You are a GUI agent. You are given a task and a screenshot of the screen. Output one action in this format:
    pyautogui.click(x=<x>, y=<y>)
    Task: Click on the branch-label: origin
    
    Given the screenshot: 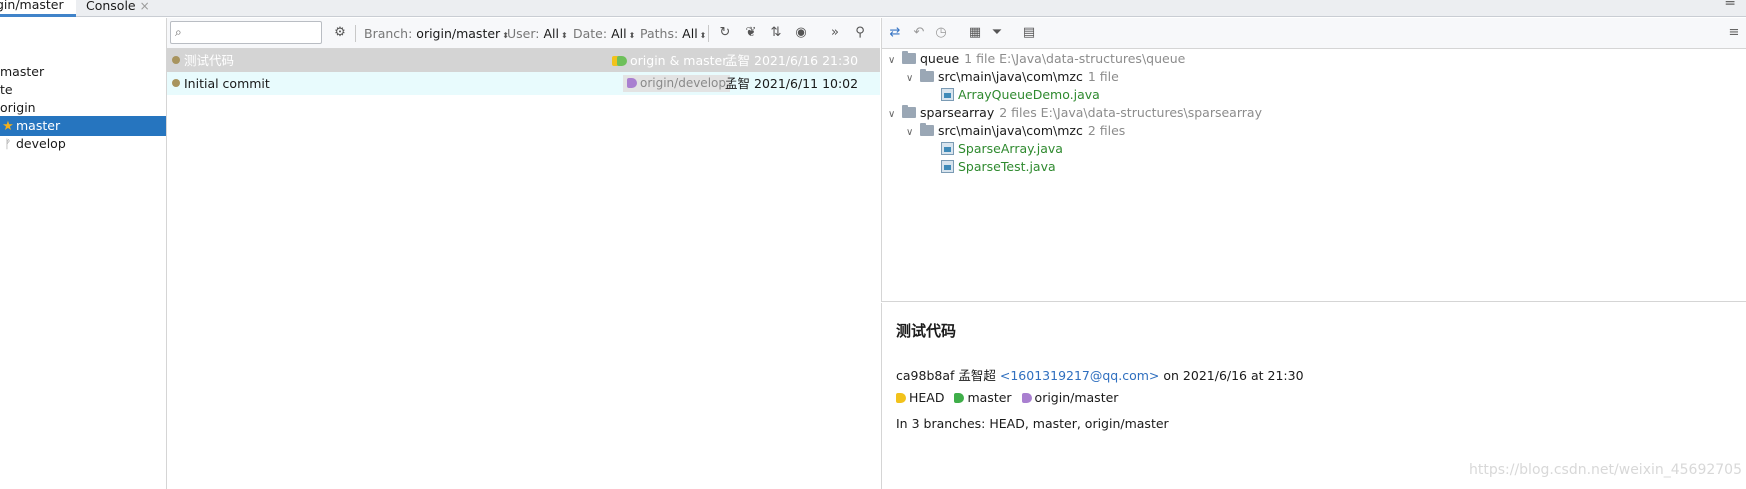 What is the action you would take?
    pyautogui.click(x=18, y=107)
    